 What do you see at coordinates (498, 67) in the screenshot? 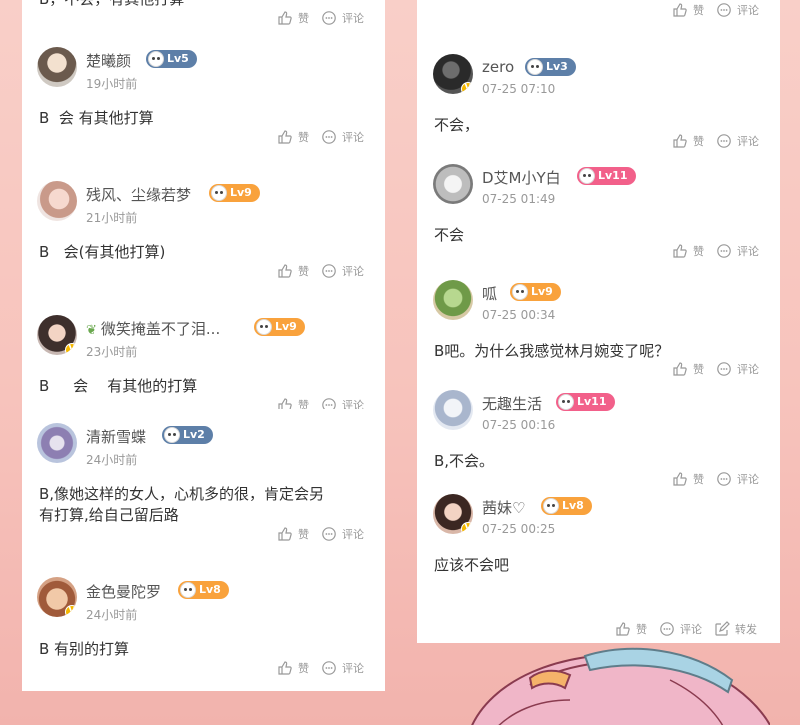
I see `username: zero` at bounding box center [498, 67].